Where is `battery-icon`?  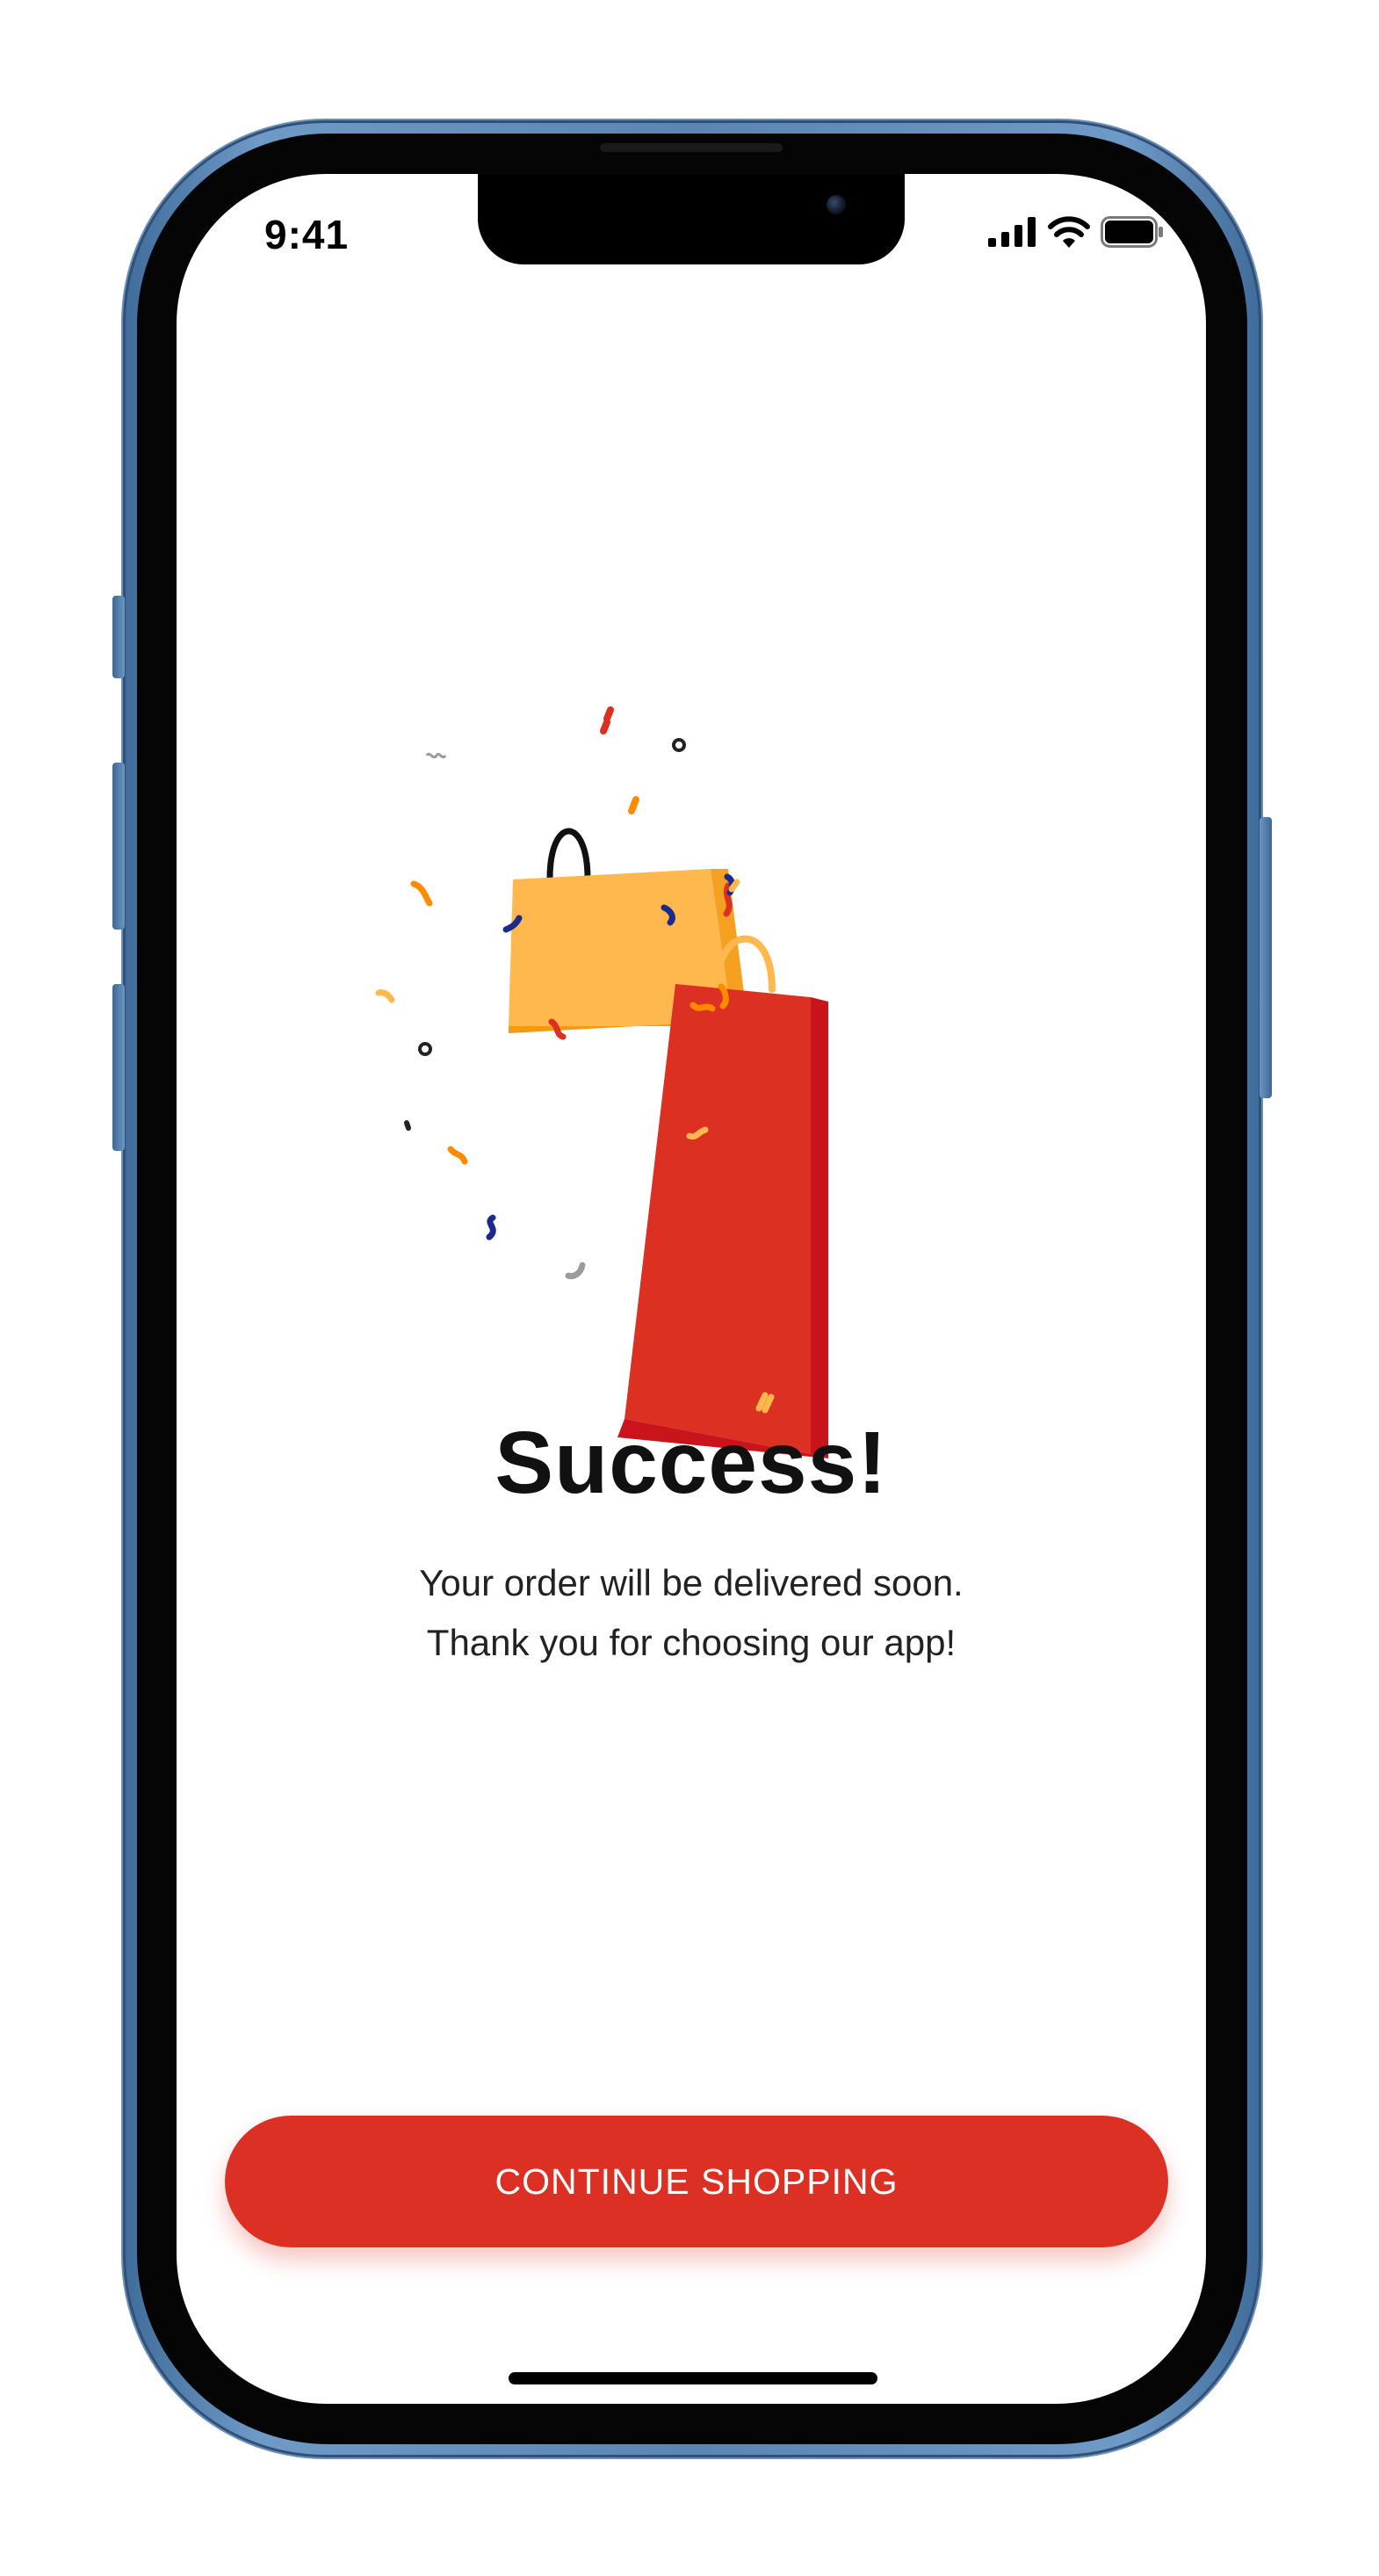
battery-icon is located at coordinates (1132, 232).